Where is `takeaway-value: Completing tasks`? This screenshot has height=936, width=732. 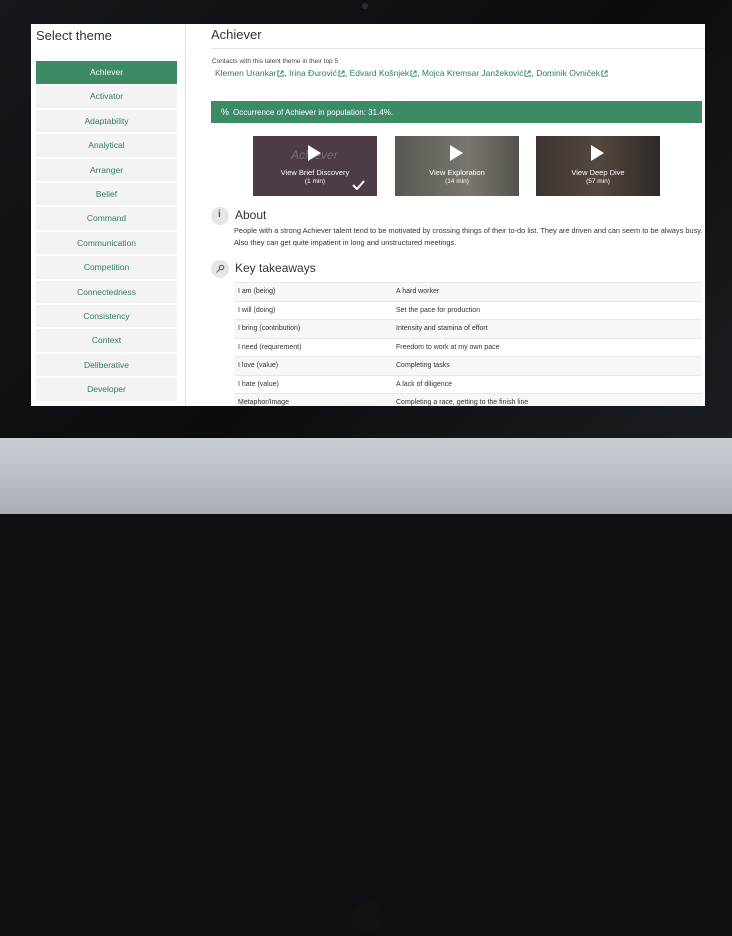 takeaway-value: Completing tasks is located at coordinates (547, 365).